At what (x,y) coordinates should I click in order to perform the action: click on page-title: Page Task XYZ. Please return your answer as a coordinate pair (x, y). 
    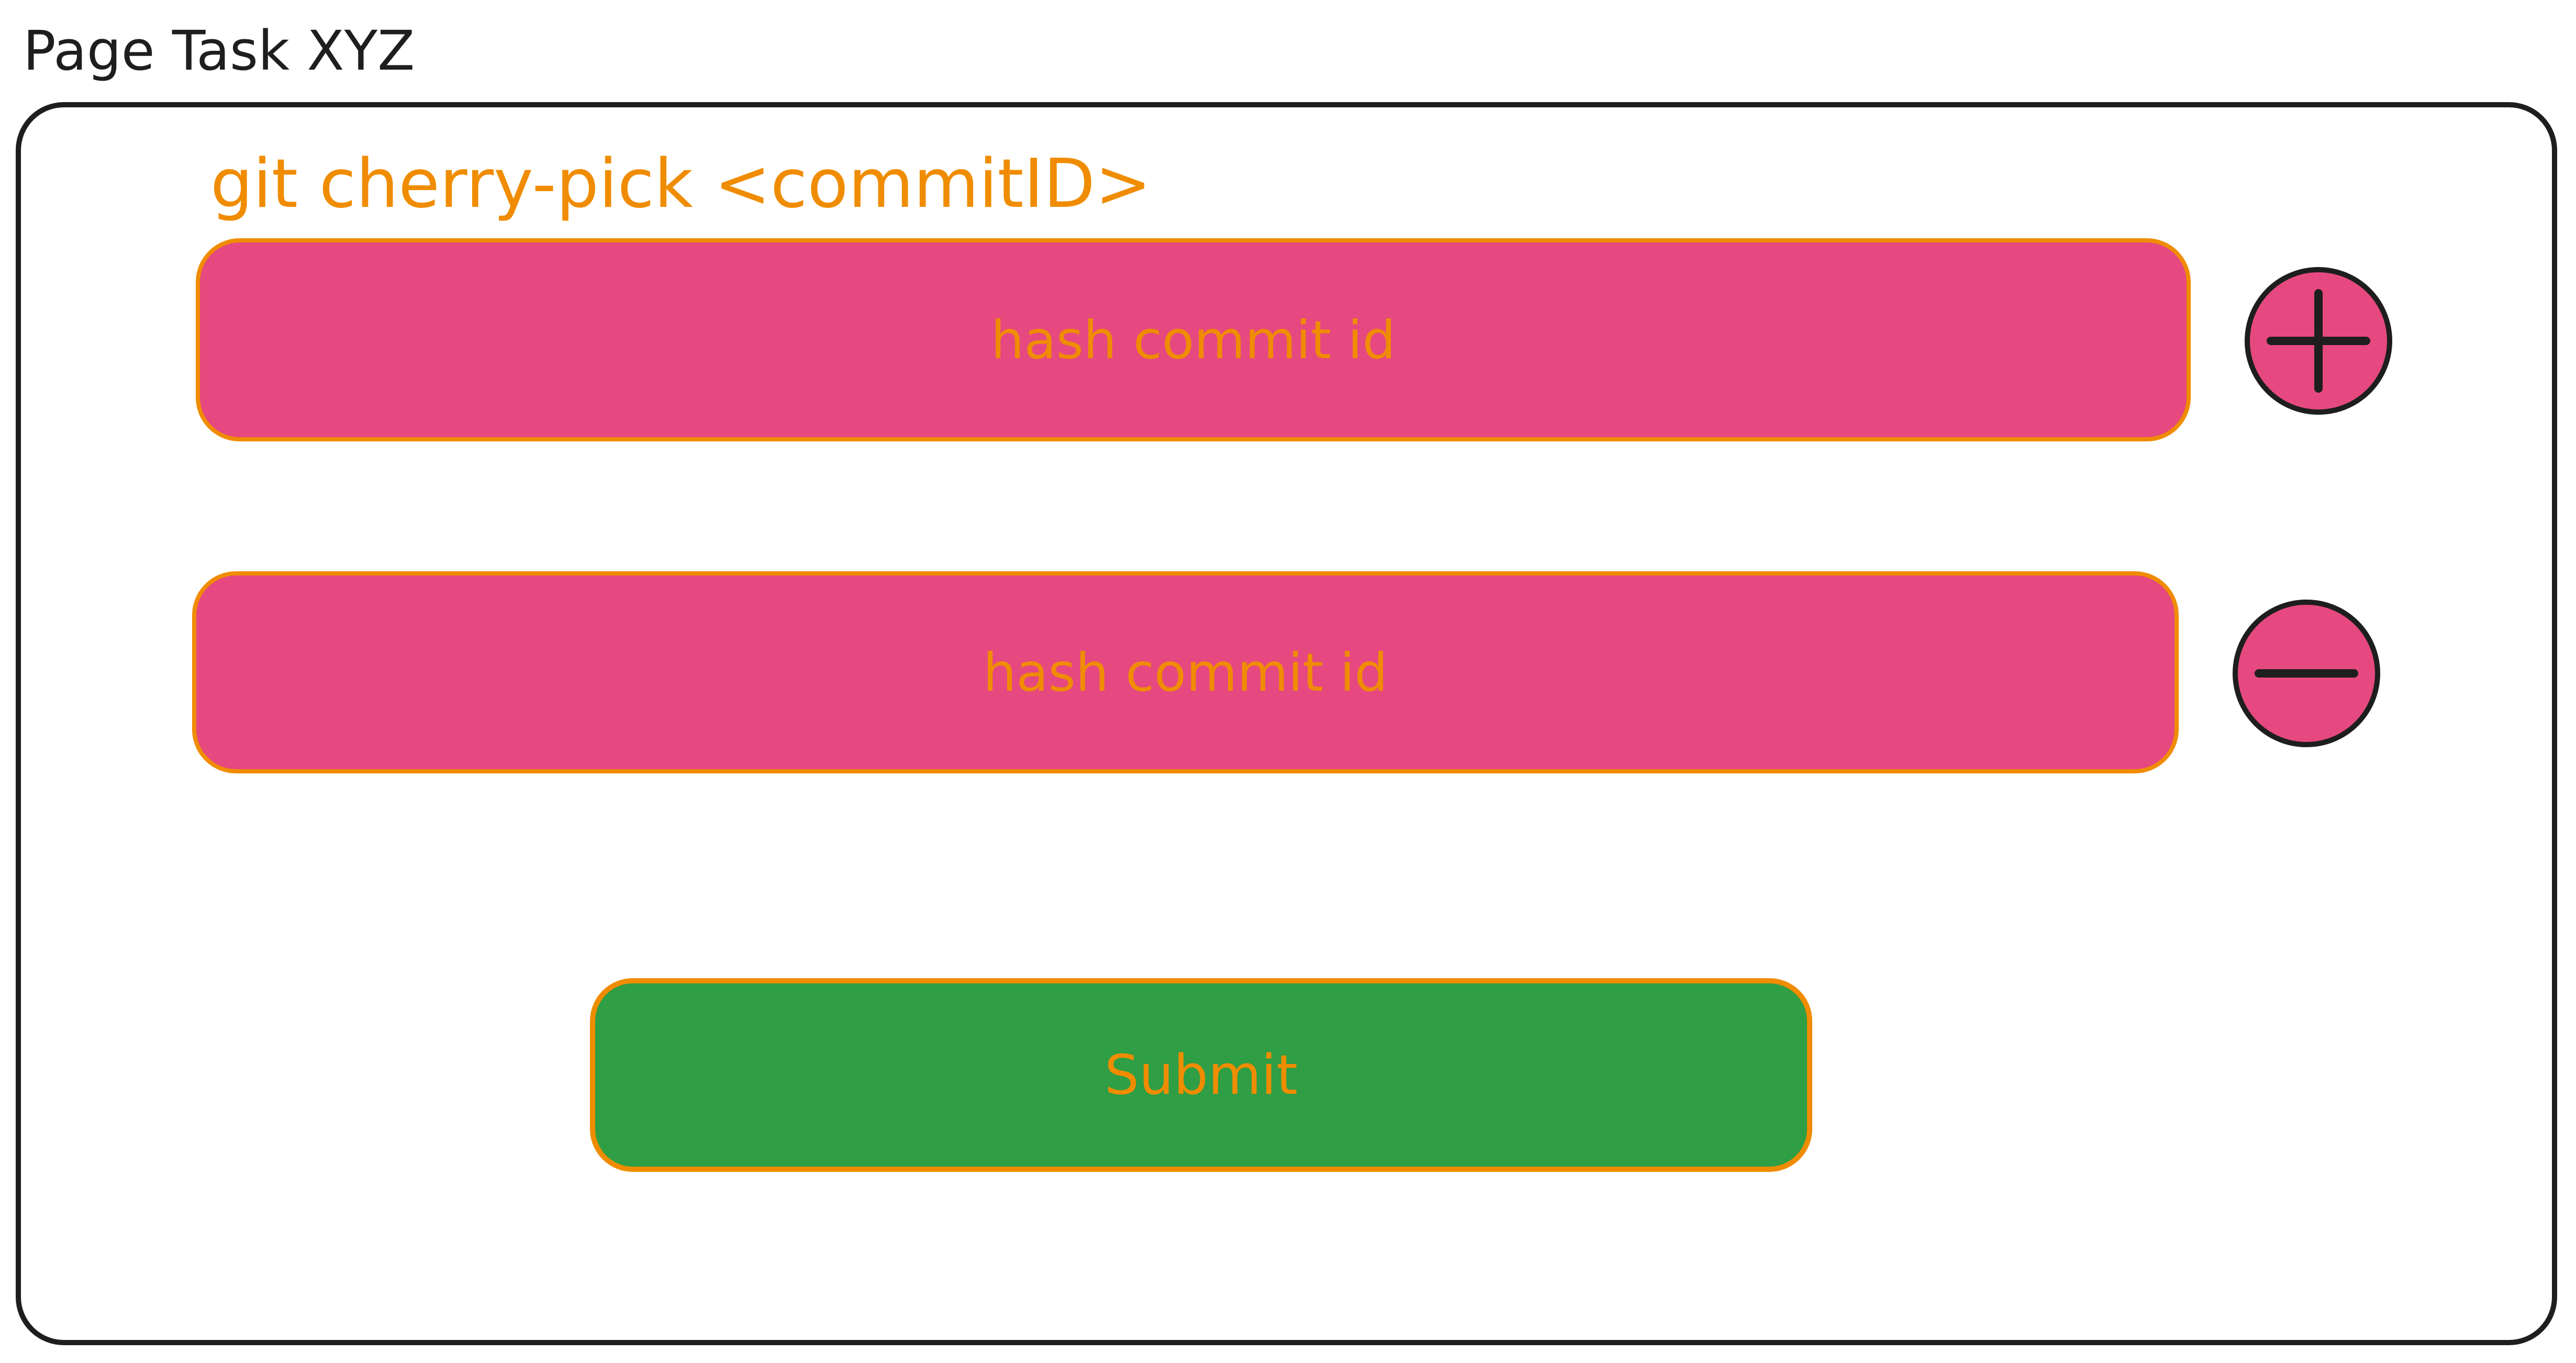
    Looking at the image, I should click on (219, 51).